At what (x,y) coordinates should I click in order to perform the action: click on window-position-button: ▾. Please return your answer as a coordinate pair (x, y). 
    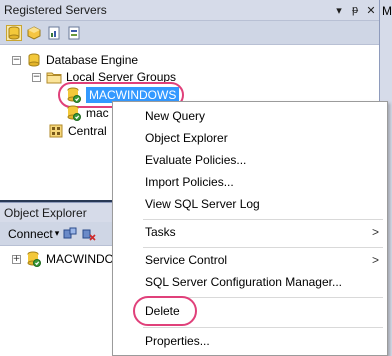
    Looking at the image, I should click on (339, 10).